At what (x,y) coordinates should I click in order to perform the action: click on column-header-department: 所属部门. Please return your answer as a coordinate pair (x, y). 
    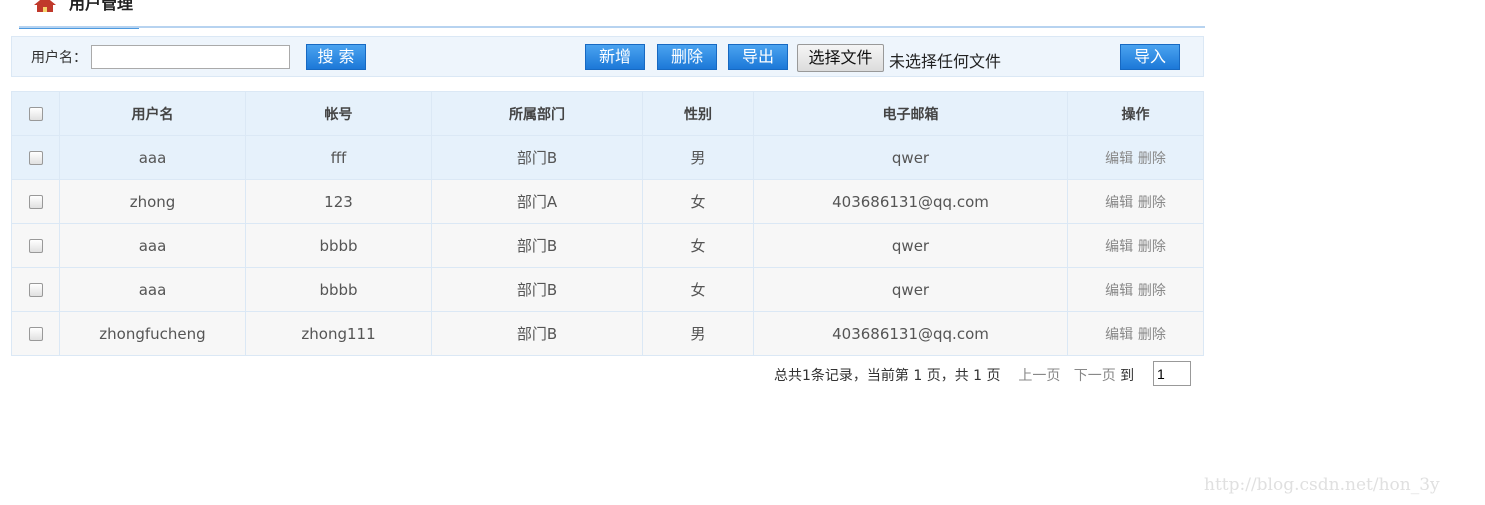
    Looking at the image, I should click on (537, 113).